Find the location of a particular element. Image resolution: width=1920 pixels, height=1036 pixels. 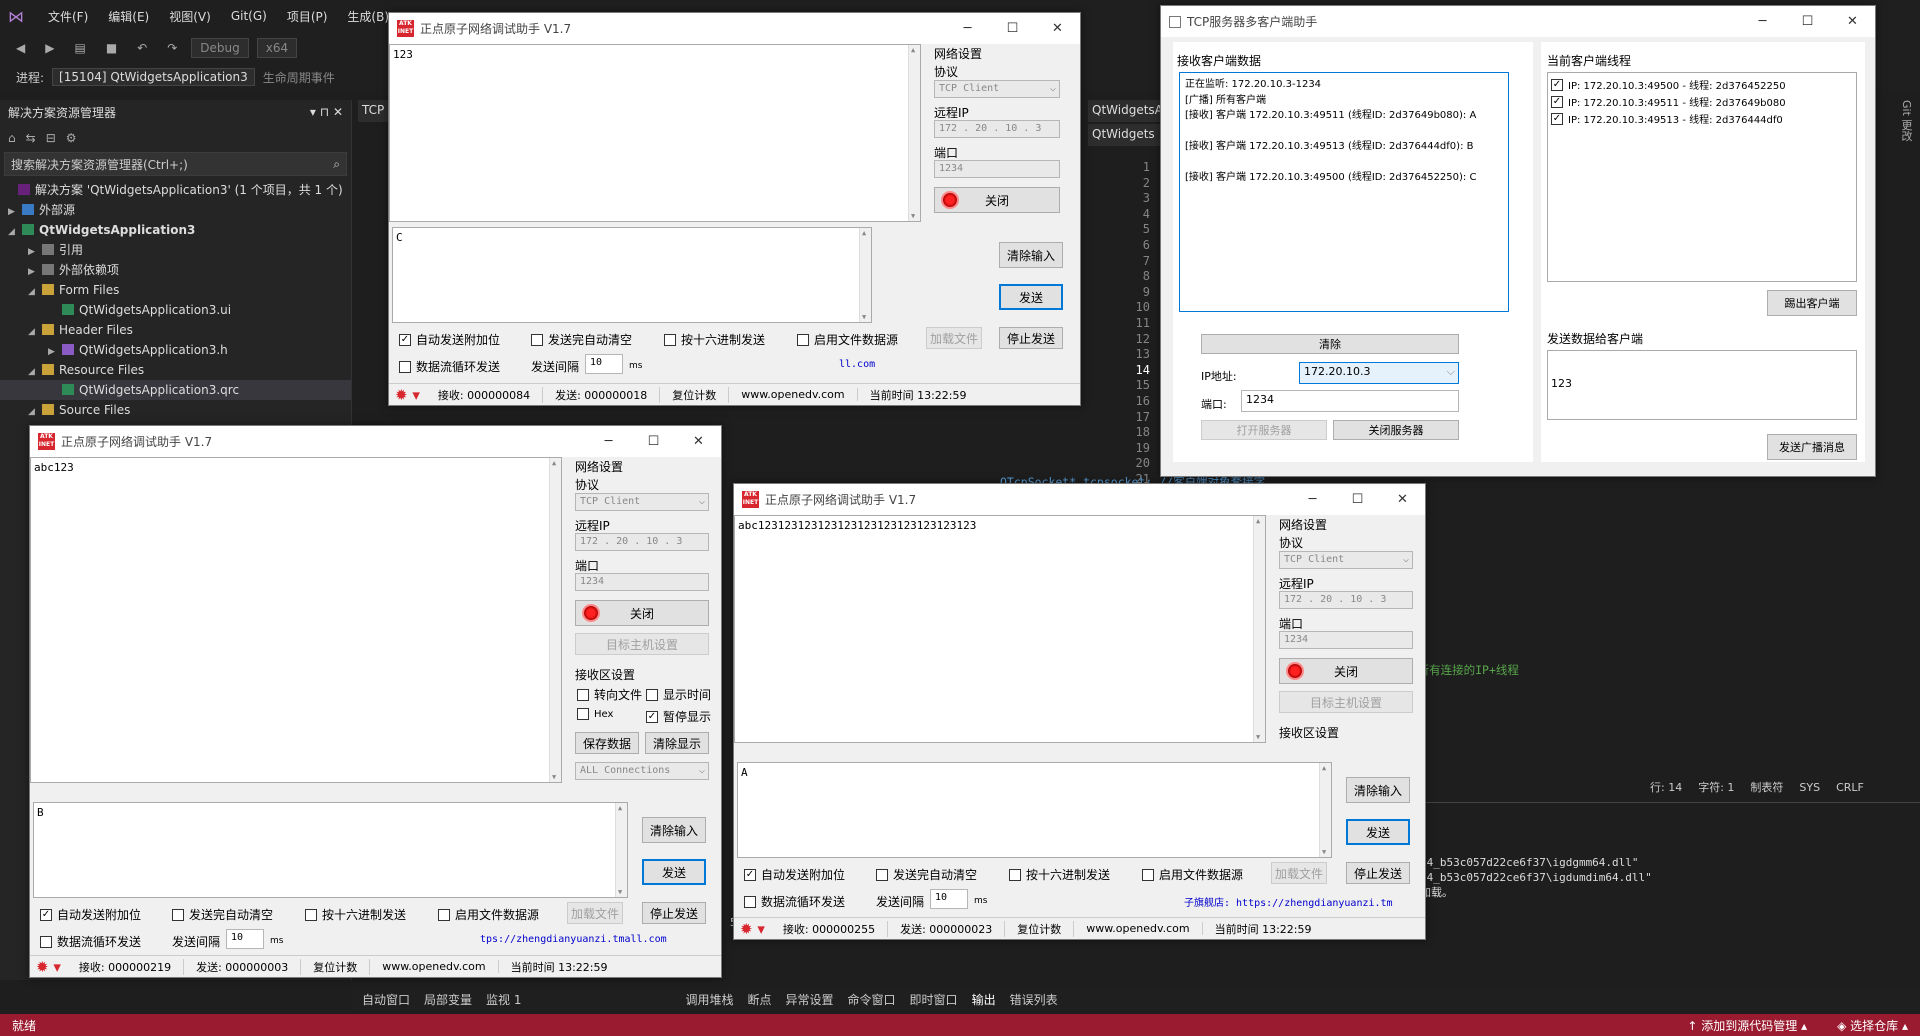

broadcast-button: 发送广播消息 is located at coordinates (1812, 447).